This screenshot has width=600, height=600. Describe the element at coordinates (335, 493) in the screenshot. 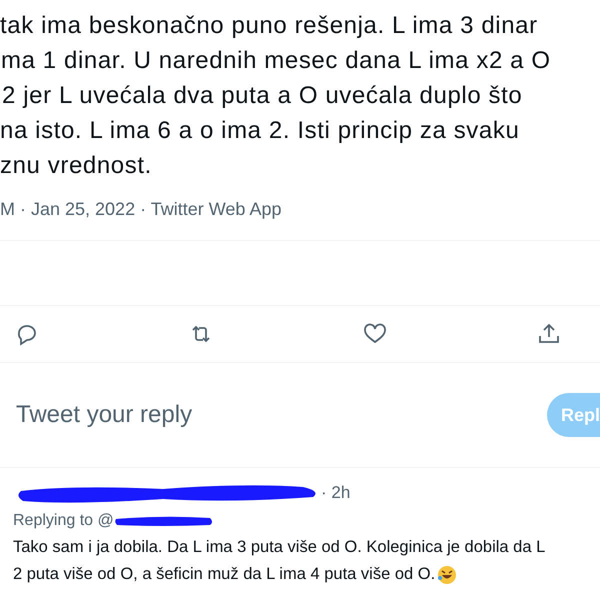

I see `reply-time: · 2h` at that location.